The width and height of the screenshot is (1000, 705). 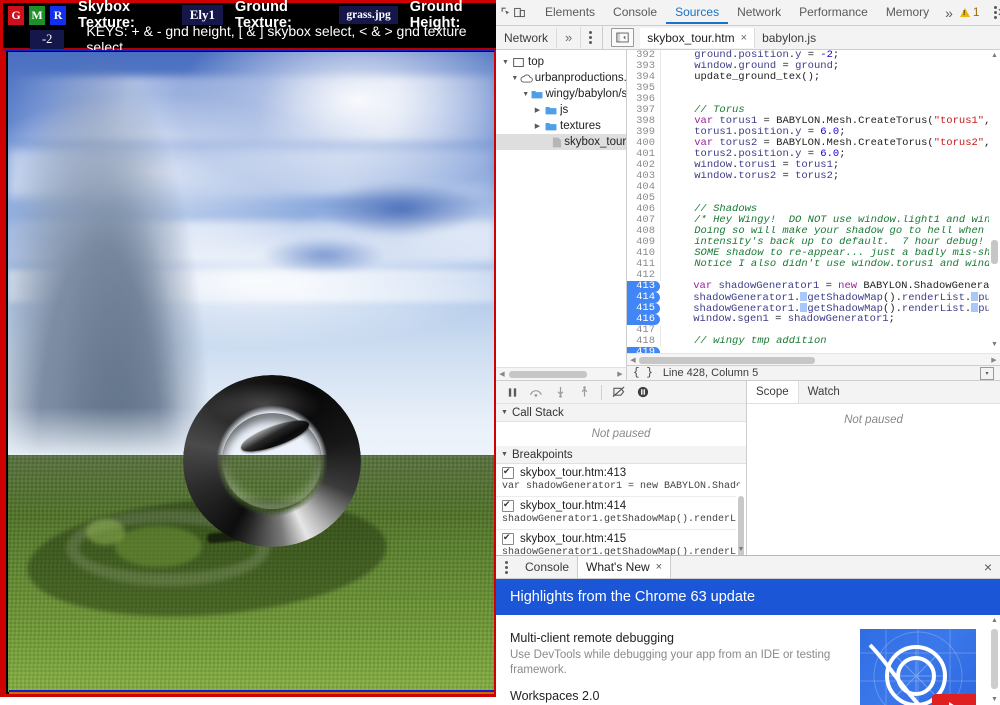 What do you see at coordinates (773, 392) in the screenshot?
I see `tab-scope: Scope` at bounding box center [773, 392].